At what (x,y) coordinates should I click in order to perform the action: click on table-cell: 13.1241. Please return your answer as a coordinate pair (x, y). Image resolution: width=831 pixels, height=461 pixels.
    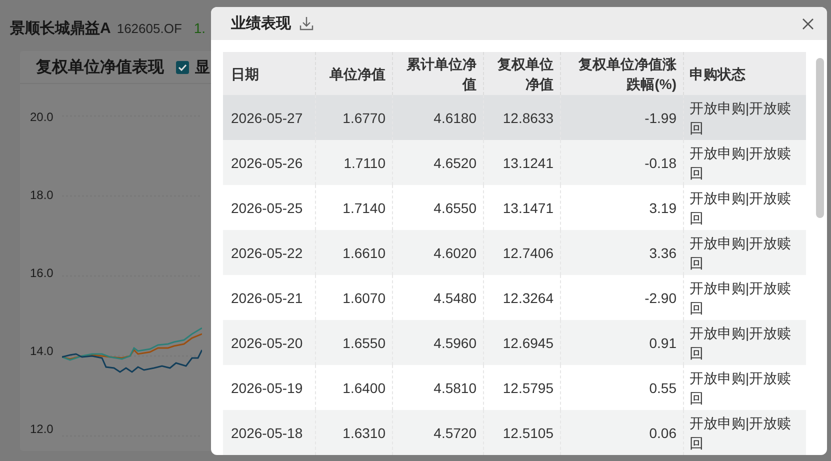
    Looking at the image, I should click on (521, 162).